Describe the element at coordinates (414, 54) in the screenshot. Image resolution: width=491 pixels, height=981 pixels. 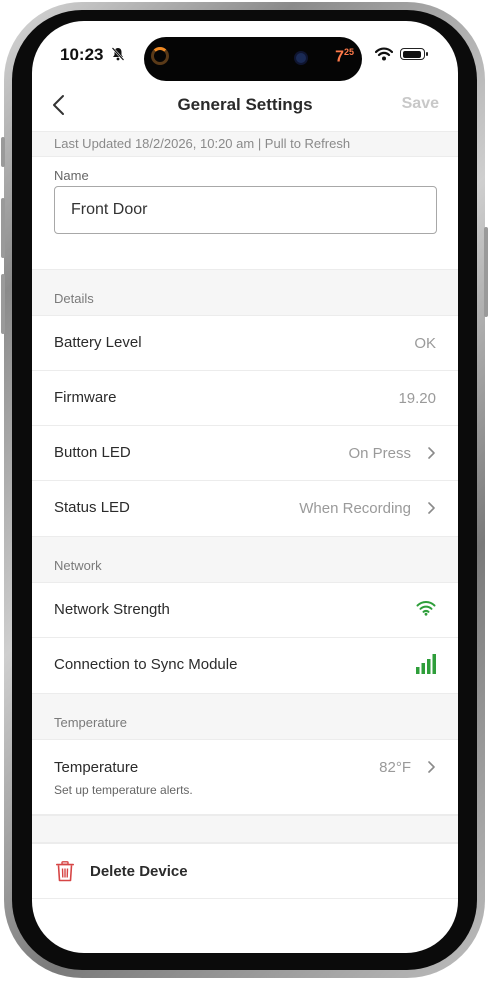
I see `battery-icon` at that location.